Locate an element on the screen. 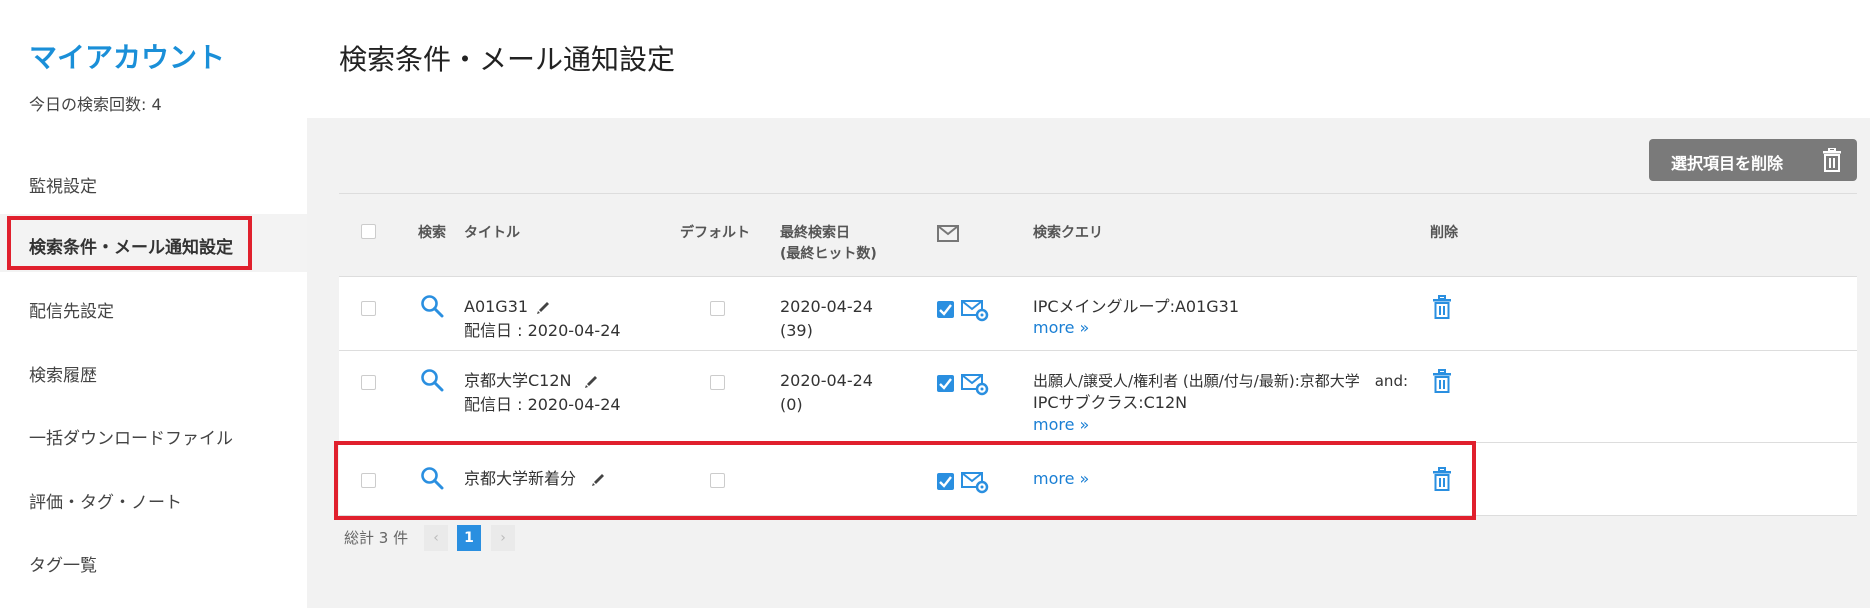  sidebar-item-rating-tag-note: 評価・タグ・ノート is located at coordinates (153, 498).